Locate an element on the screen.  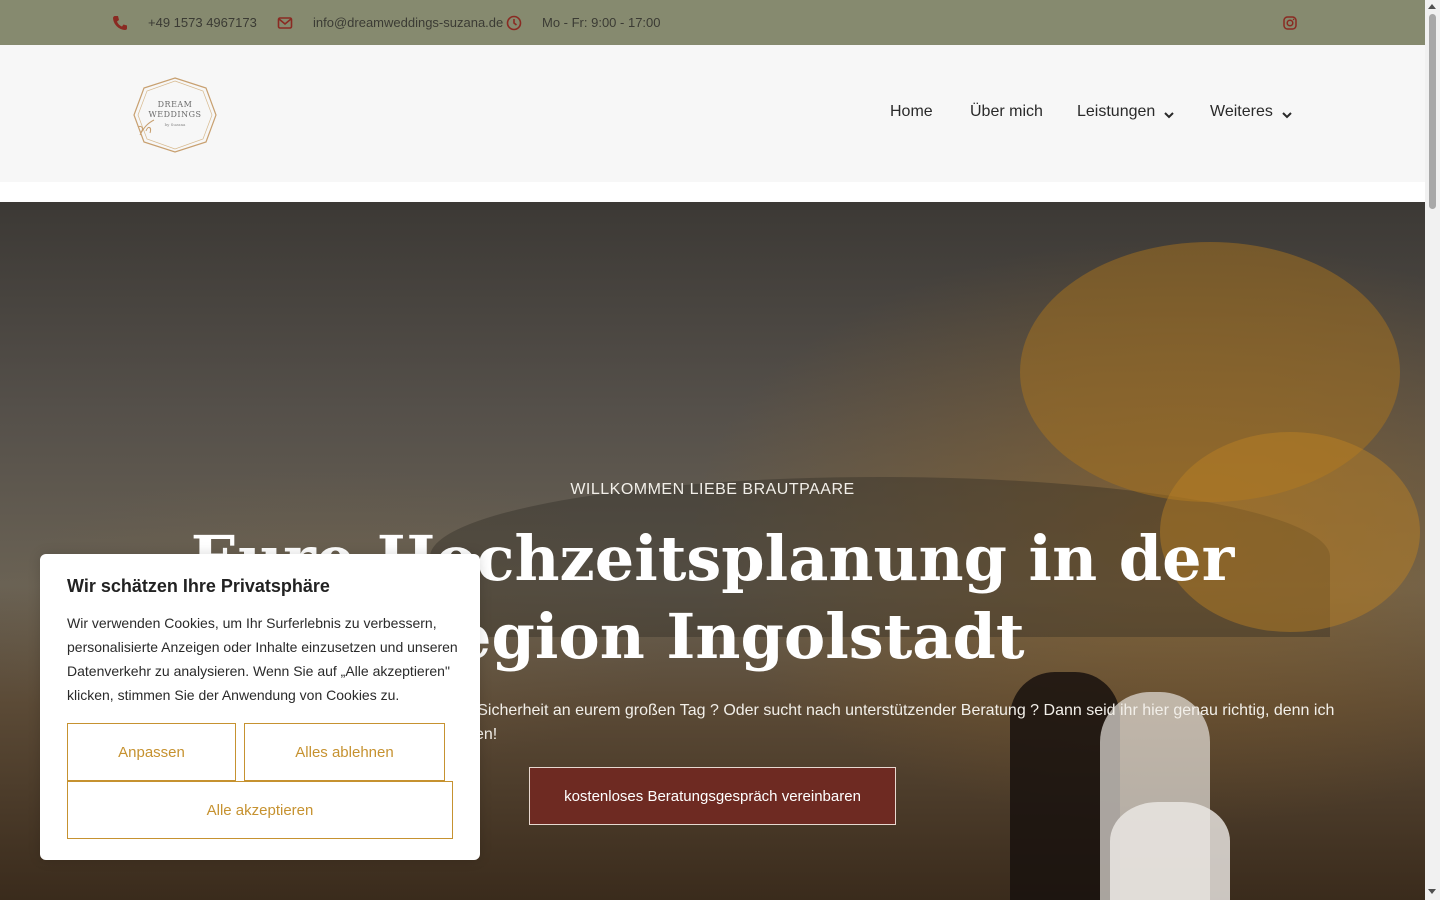
hours-text: Mo - Fr: 9:00 - 17:00 is located at coordinates (601, 22).